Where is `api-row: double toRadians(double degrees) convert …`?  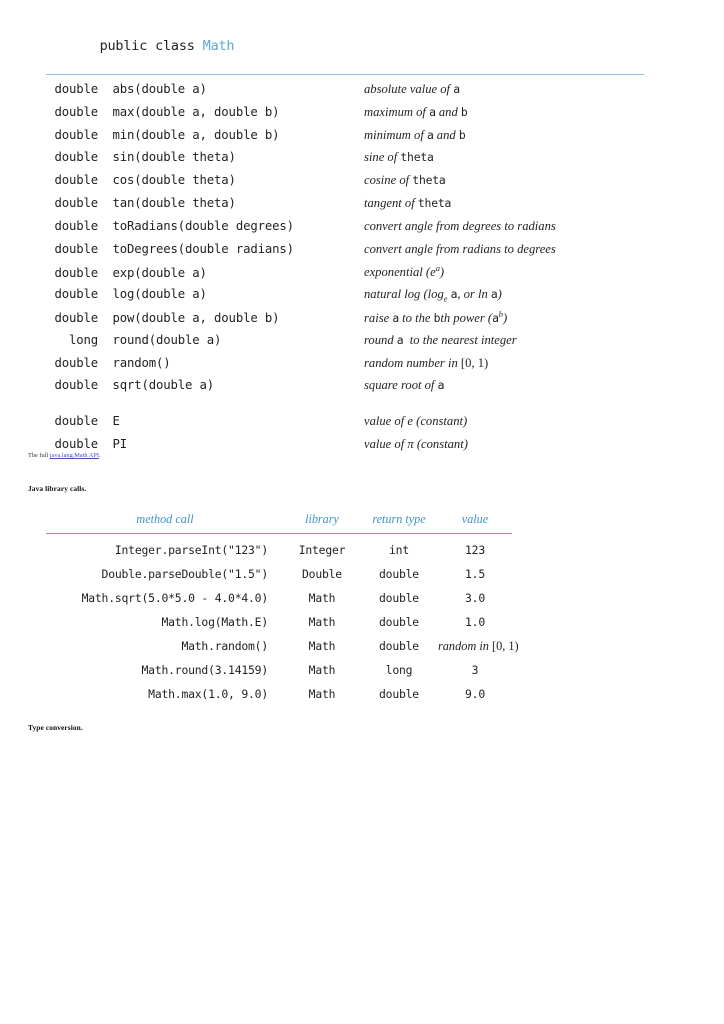
api-row: double toRadians(double degrees) convert … is located at coordinates (346, 230).